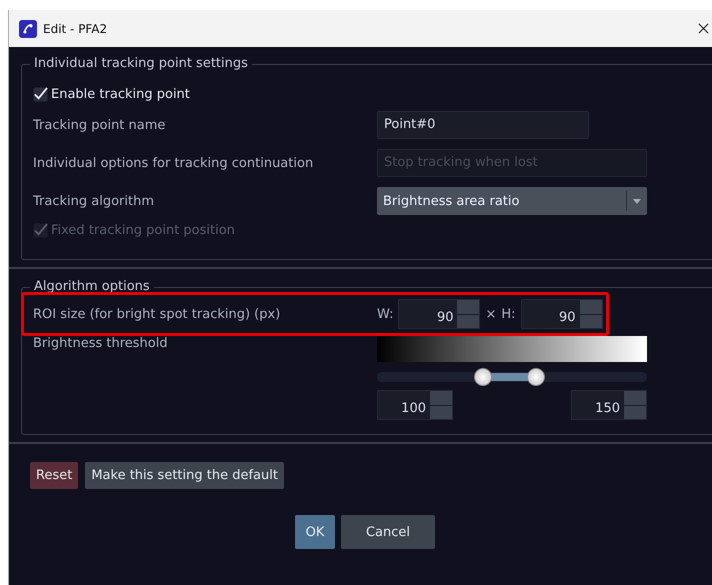 Image resolution: width=712 pixels, height=585 pixels. I want to click on field-label: Brightness threshold, so click(101, 344).